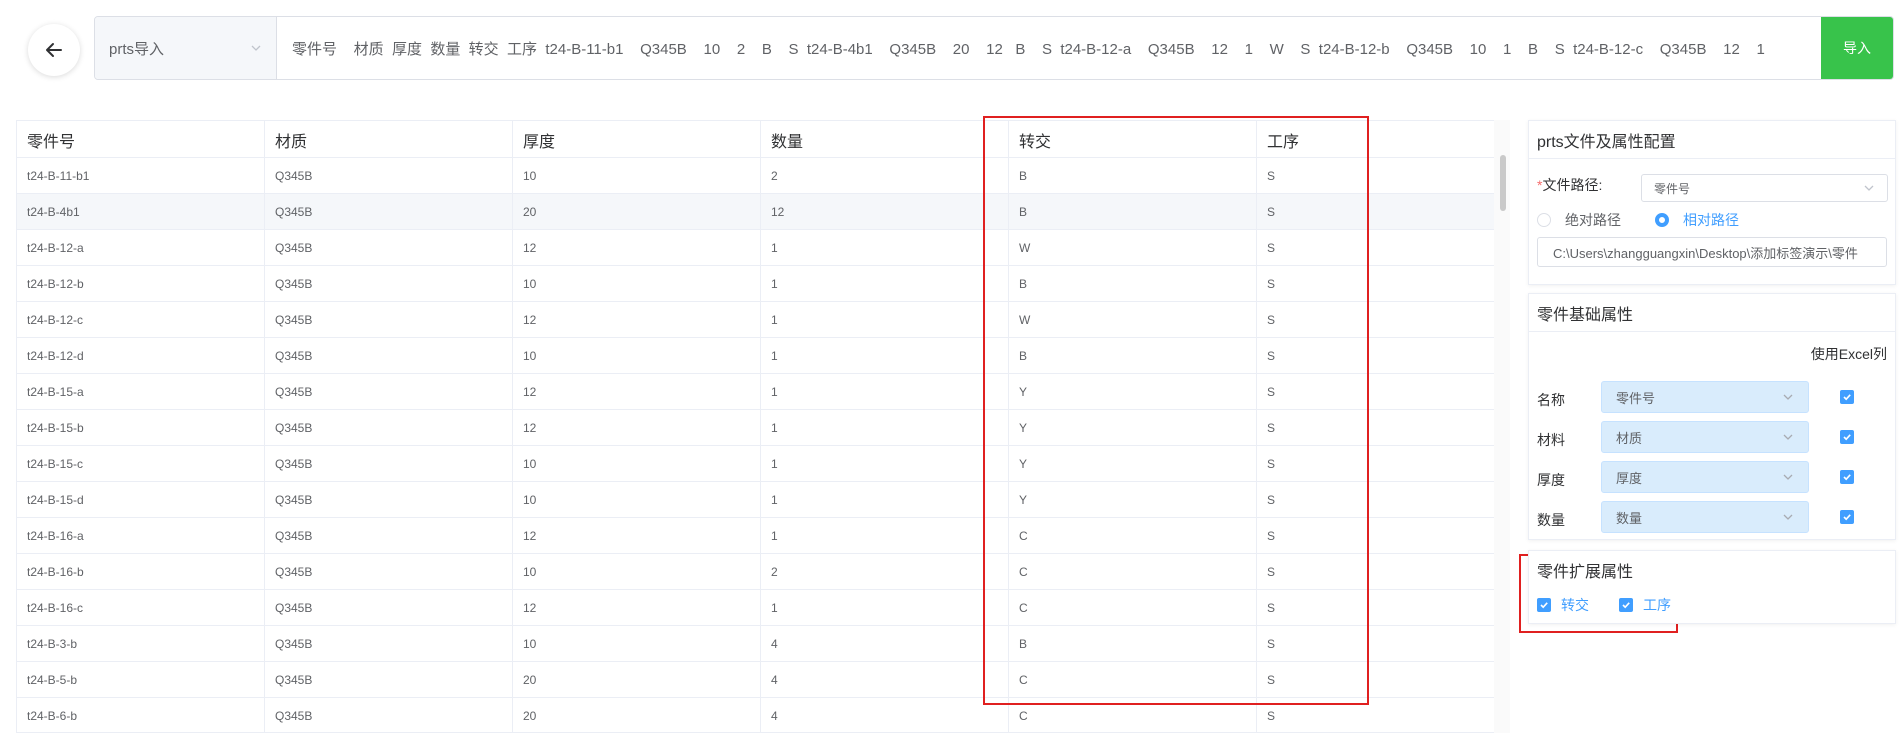 The height and width of the screenshot is (733, 1903). I want to click on back-button, so click(54, 50).